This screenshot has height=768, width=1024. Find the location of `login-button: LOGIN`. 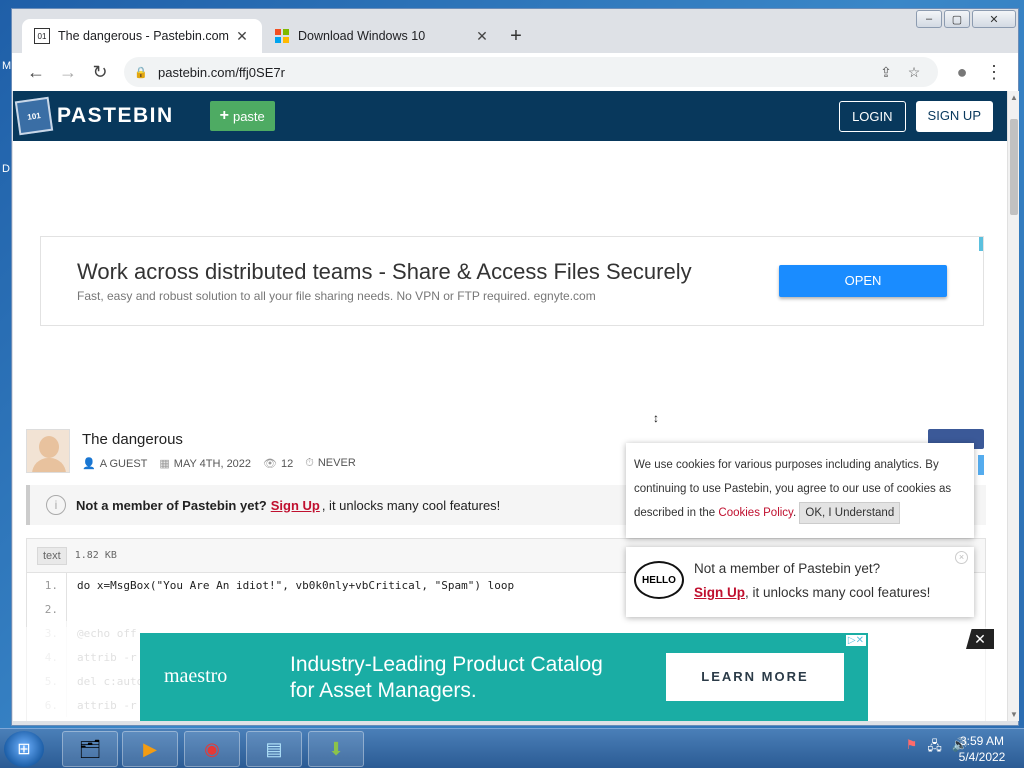

login-button: LOGIN is located at coordinates (872, 116).